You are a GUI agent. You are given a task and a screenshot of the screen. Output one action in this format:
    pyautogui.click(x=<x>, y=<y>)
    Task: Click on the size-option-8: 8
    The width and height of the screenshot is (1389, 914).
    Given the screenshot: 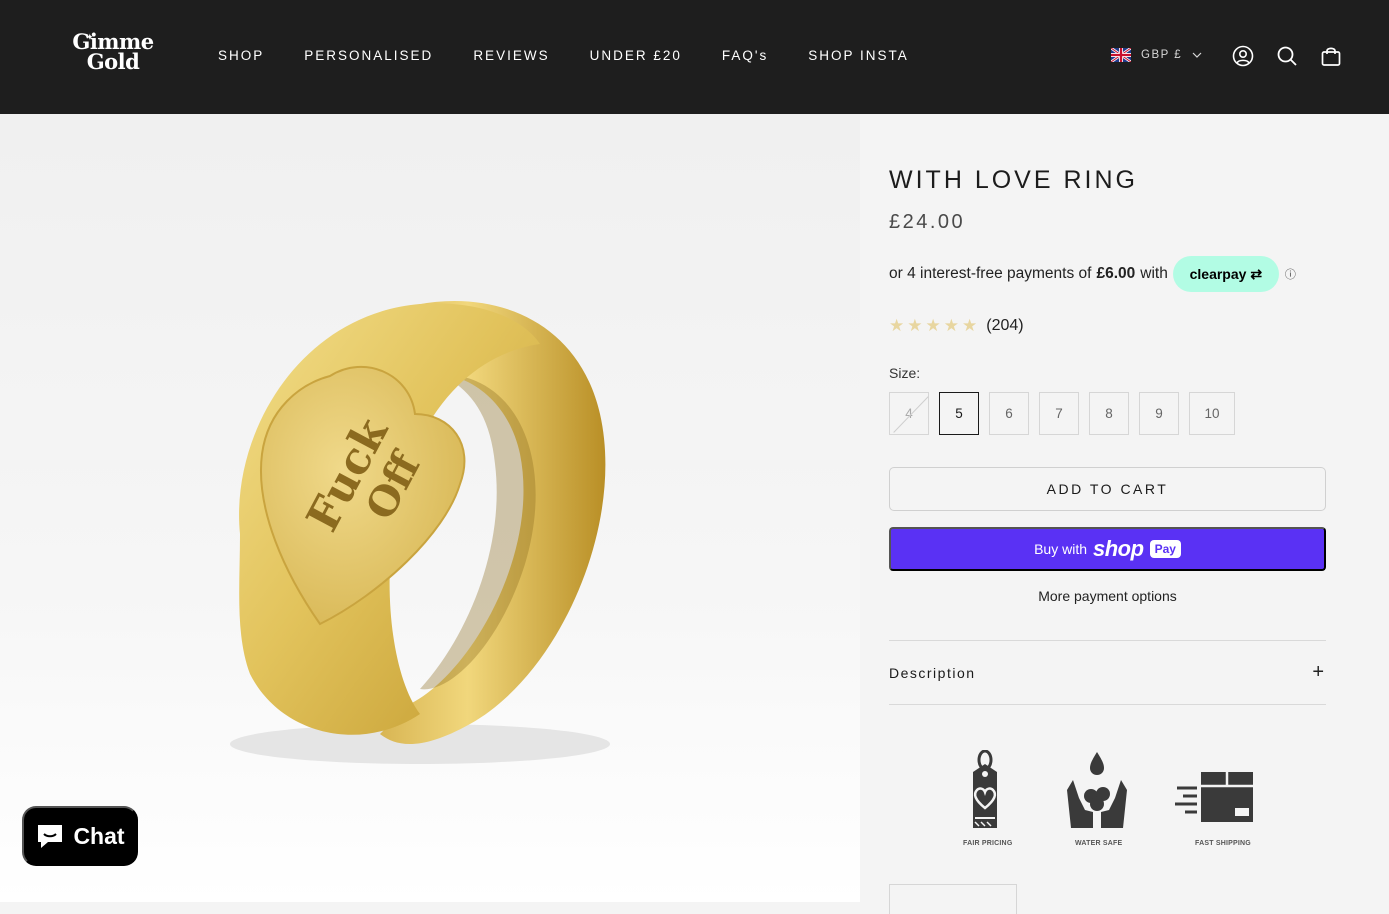 What is the action you would take?
    pyautogui.click(x=1109, y=413)
    